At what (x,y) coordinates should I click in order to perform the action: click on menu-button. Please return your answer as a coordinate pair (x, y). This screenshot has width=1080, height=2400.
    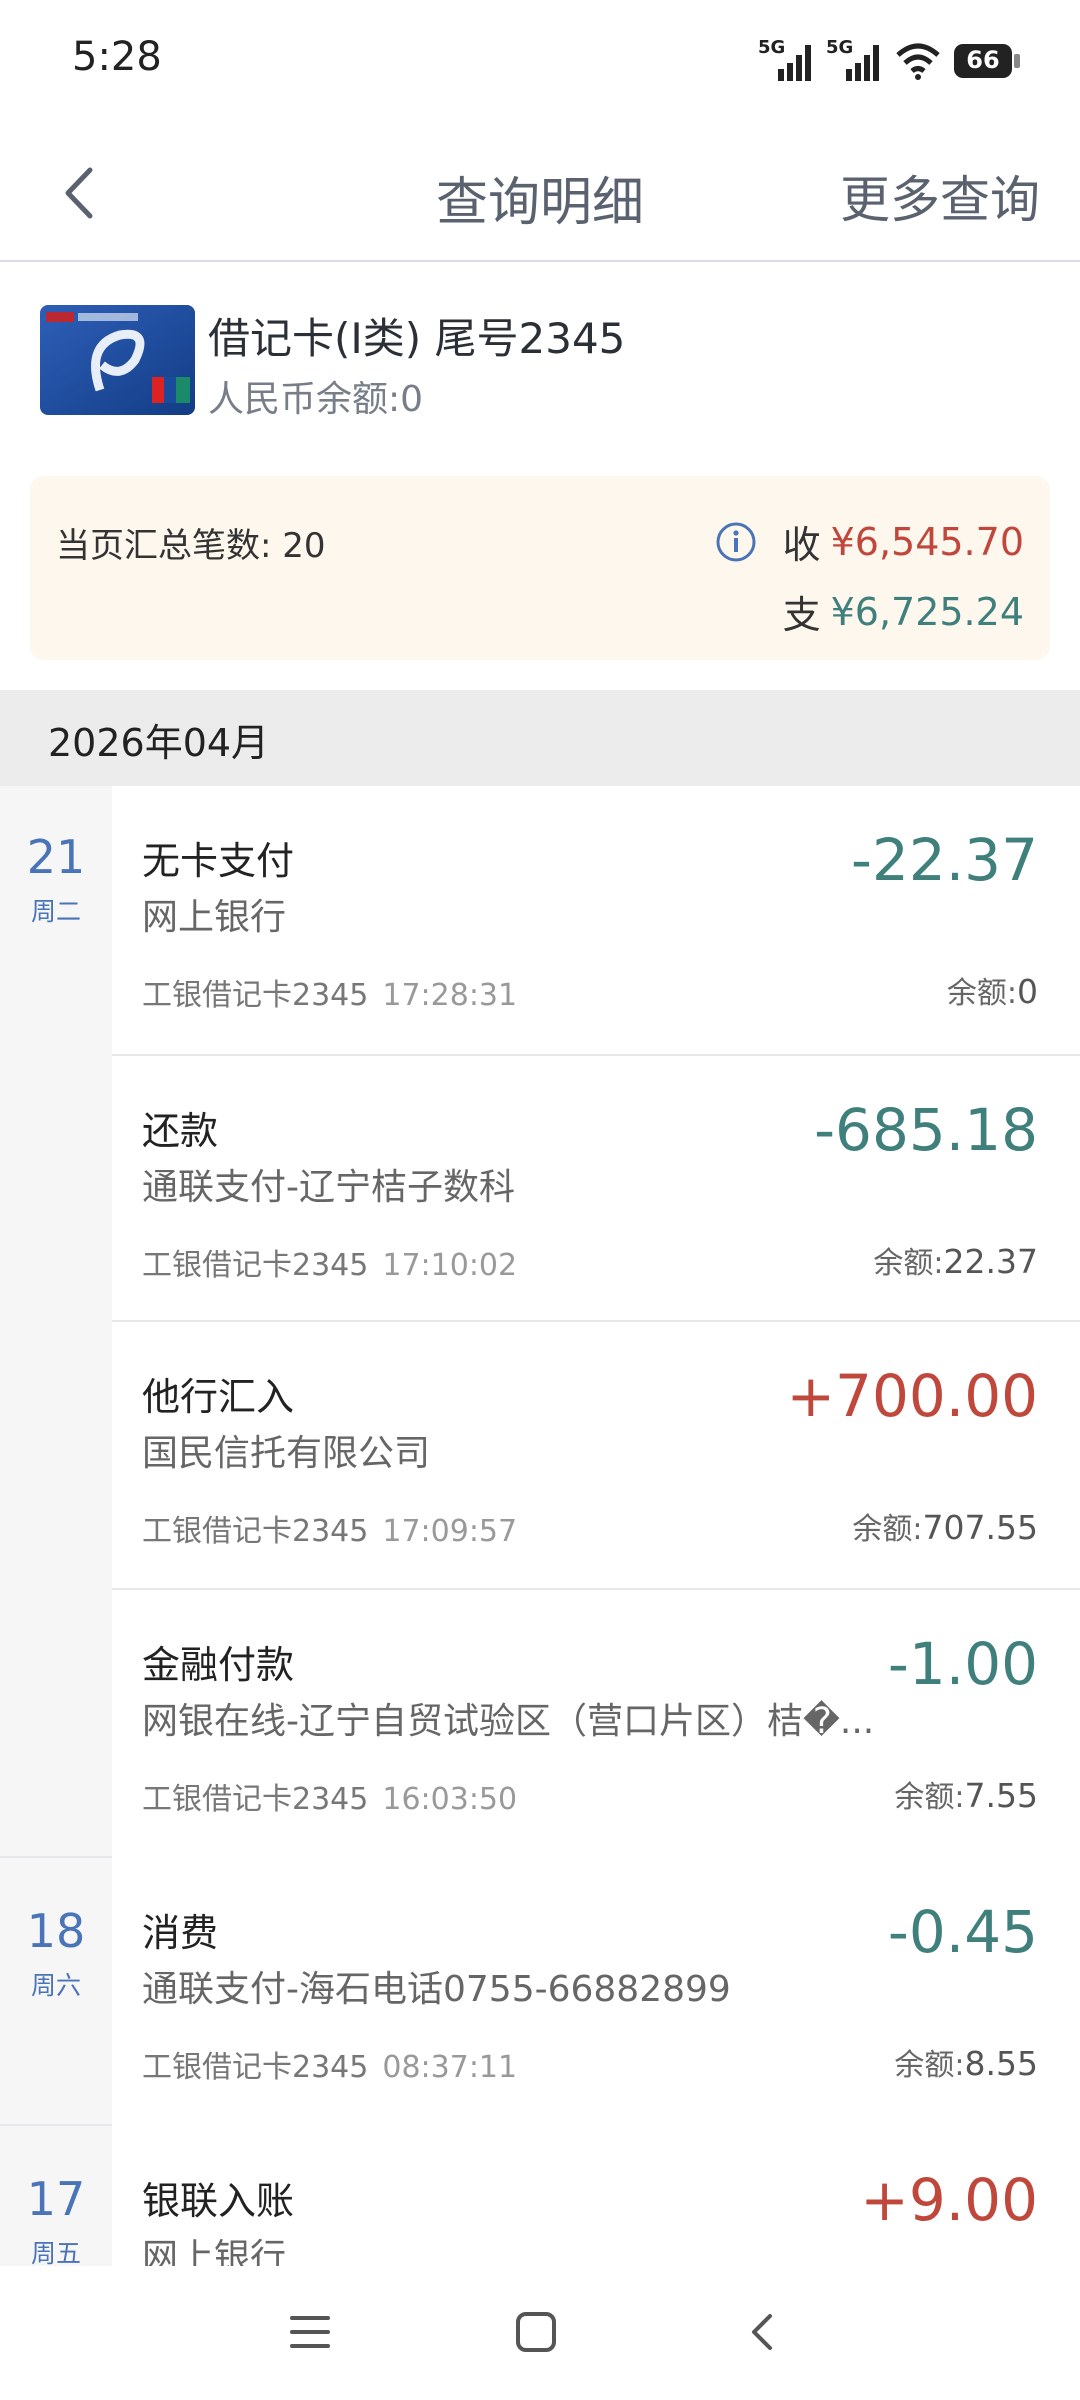
    Looking at the image, I should click on (310, 2332).